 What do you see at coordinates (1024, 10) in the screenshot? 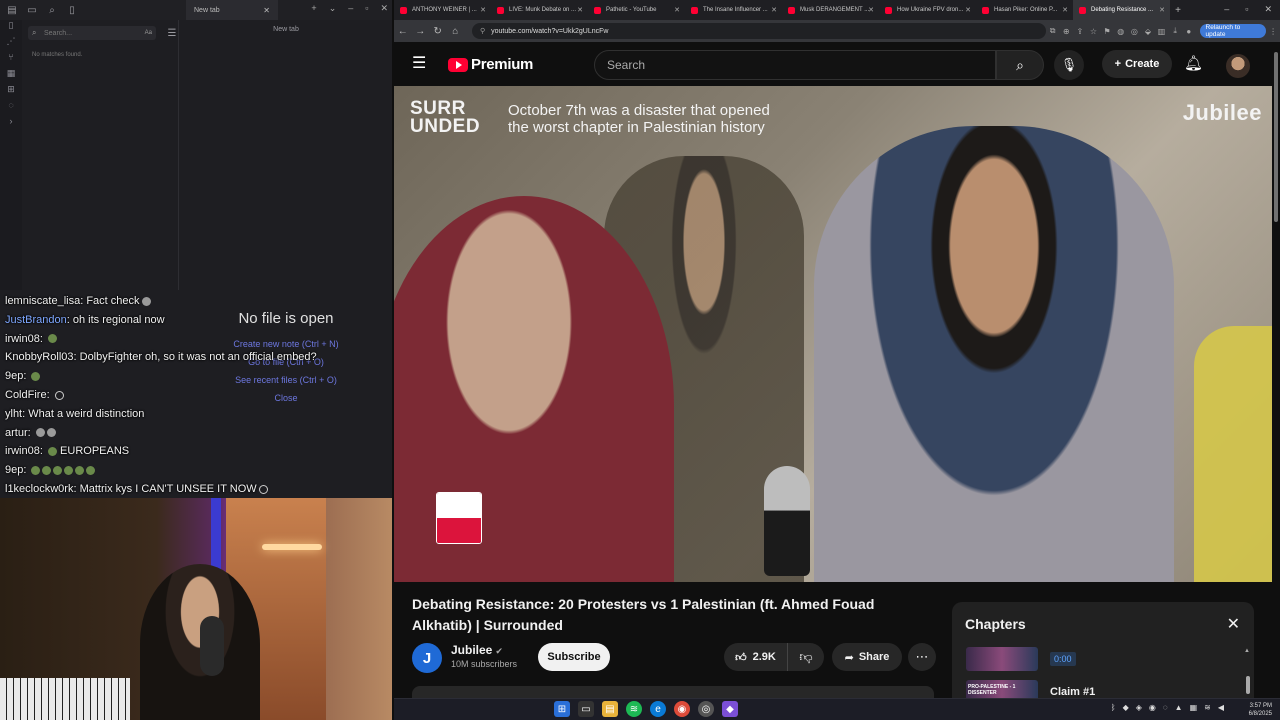
I see `browser-tab: Hasan Piker: Online P... ✕` at bounding box center [1024, 10].